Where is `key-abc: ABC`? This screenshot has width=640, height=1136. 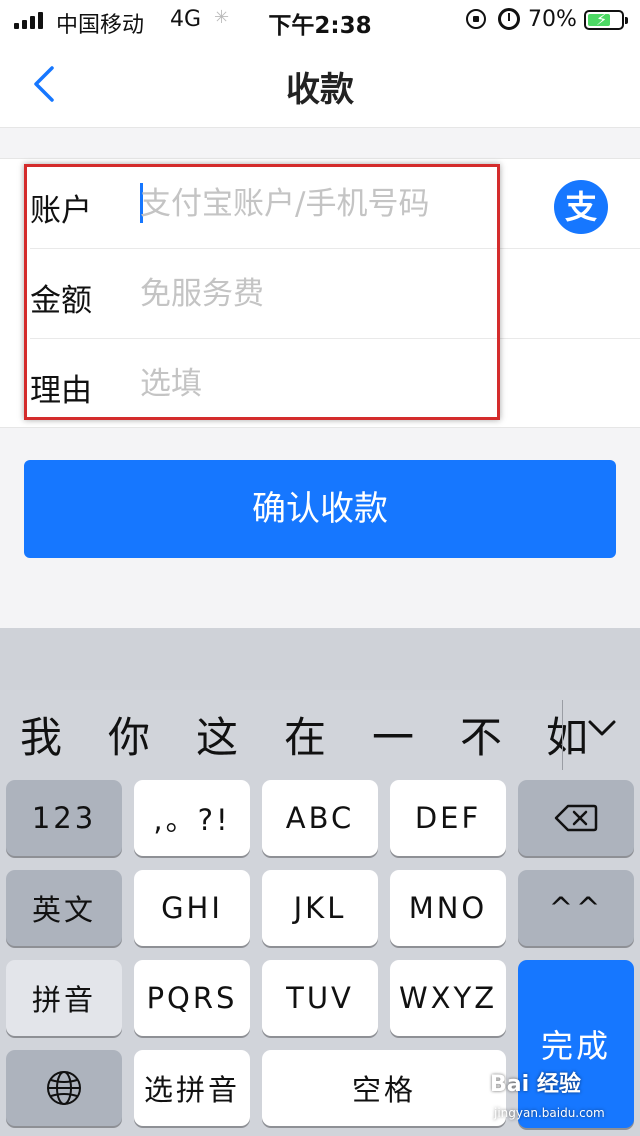
key-abc: ABC is located at coordinates (320, 818).